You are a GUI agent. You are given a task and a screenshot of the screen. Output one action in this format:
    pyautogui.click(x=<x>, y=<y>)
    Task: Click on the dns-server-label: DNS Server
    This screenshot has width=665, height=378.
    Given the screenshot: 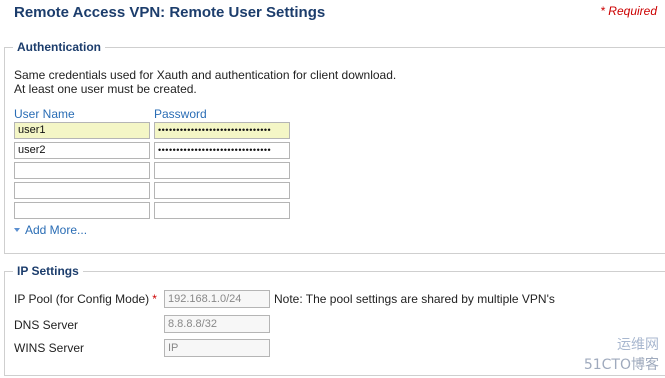 What is the action you would take?
    pyautogui.click(x=46, y=325)
    